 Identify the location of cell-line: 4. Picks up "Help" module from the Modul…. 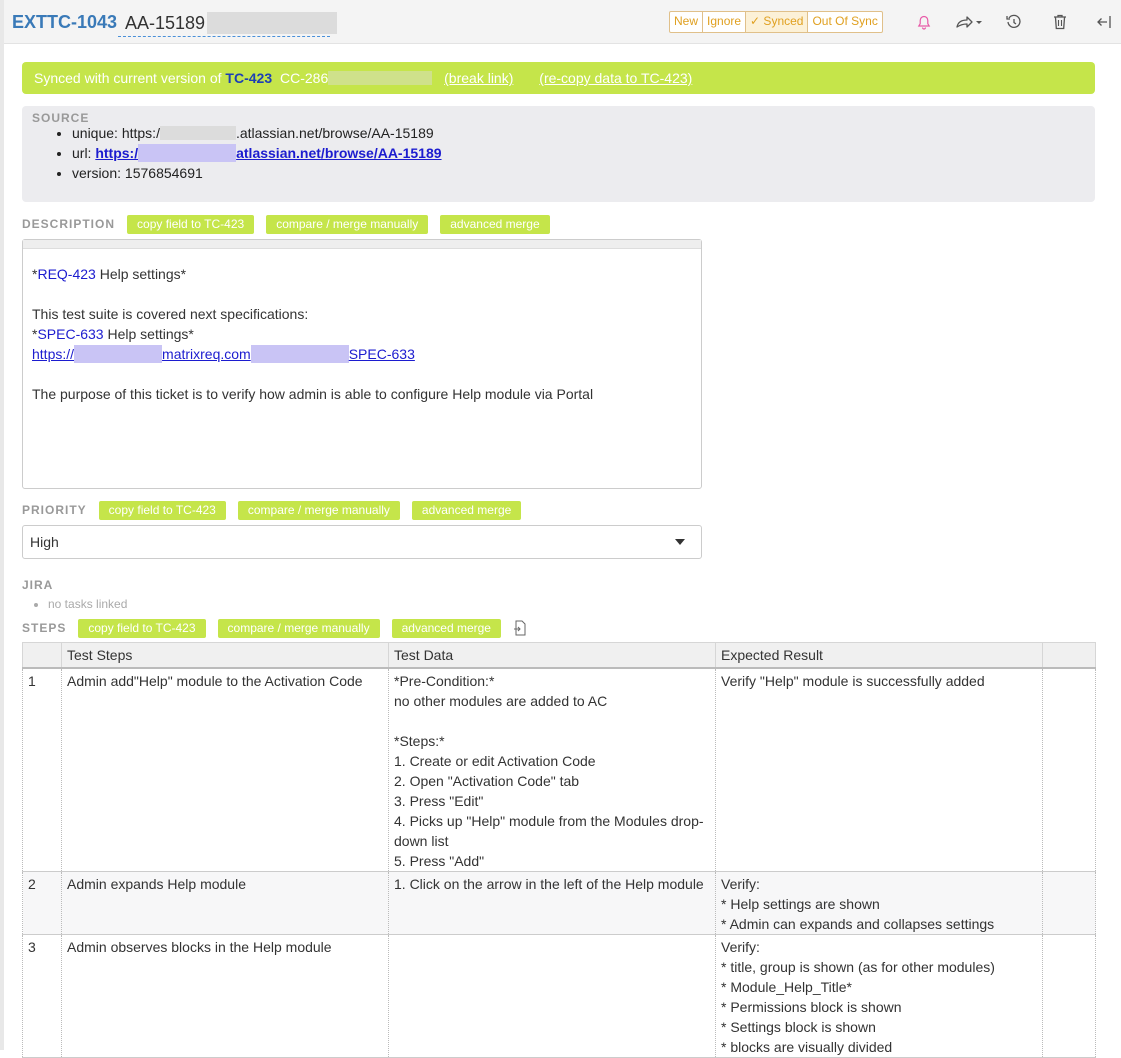
(549, 821).